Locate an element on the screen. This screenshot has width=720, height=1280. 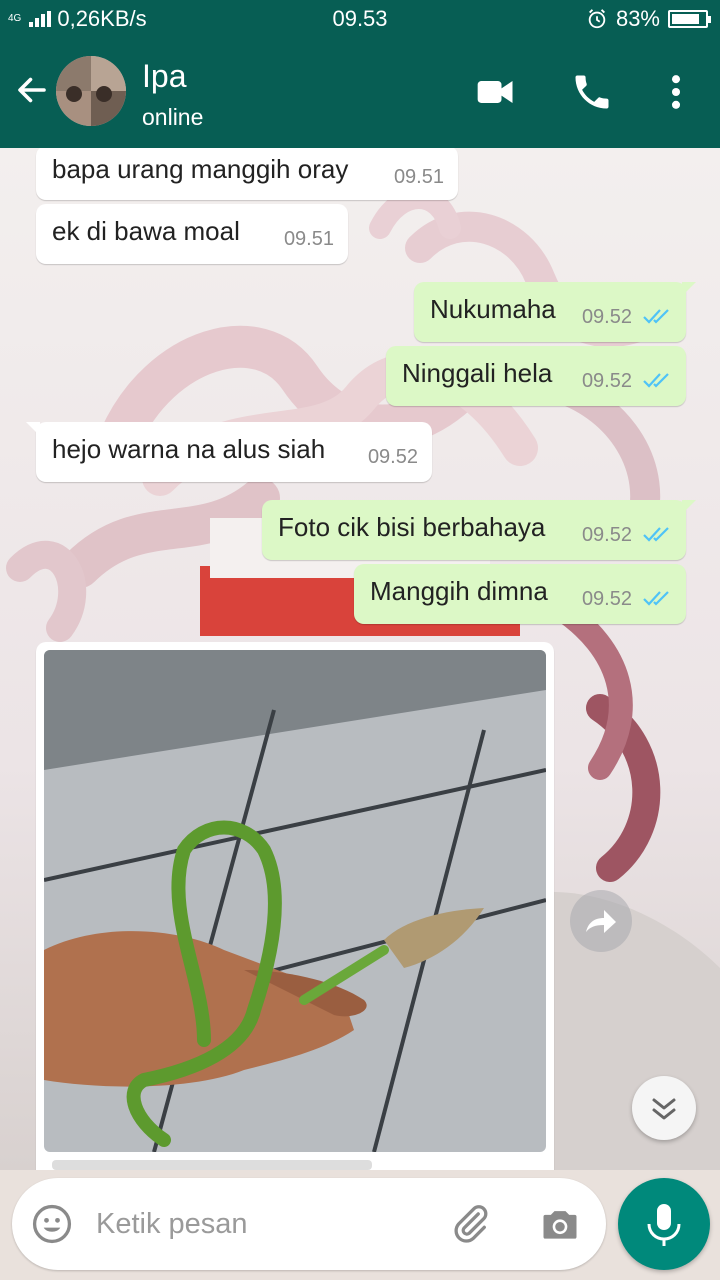
emoji-icon is located at coordinates (52, 1224).